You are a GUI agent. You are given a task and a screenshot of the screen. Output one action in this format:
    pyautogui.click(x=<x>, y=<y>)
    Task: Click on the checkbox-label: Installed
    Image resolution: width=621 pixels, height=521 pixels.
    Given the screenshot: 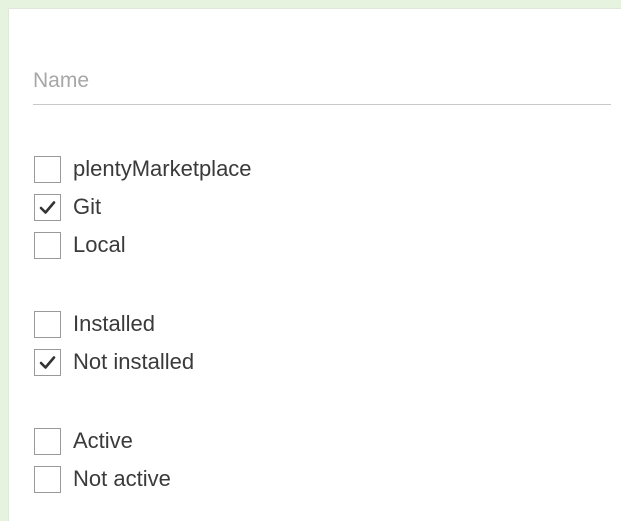 What is the action you would take?
    pyautogui.click(x=114, y=323)
    